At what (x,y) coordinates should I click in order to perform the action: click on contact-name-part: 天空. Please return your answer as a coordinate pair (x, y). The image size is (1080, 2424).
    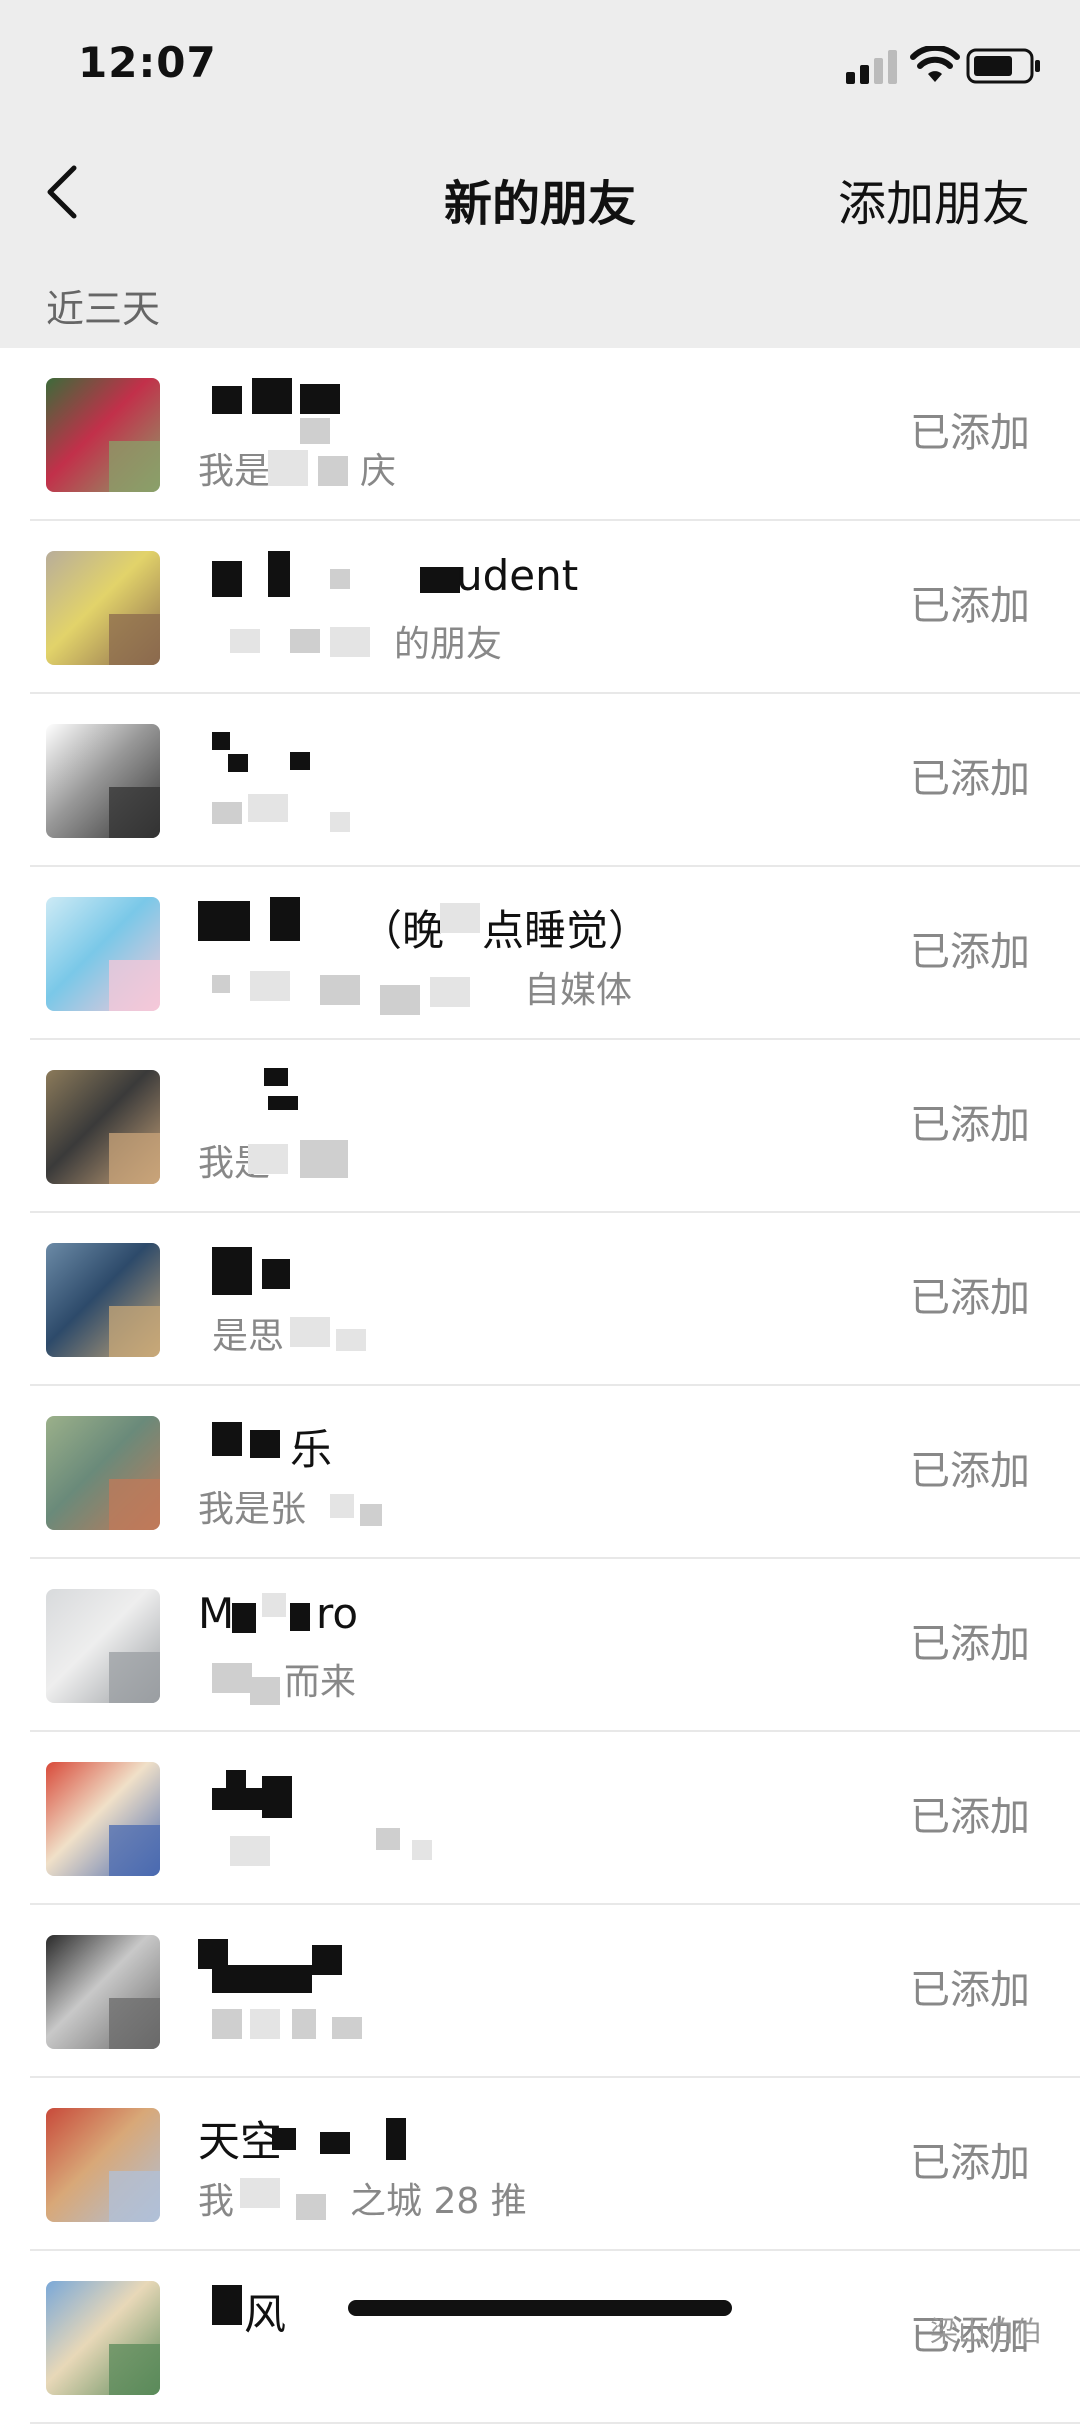
    Looking at the image, I should click on (240, 2141).